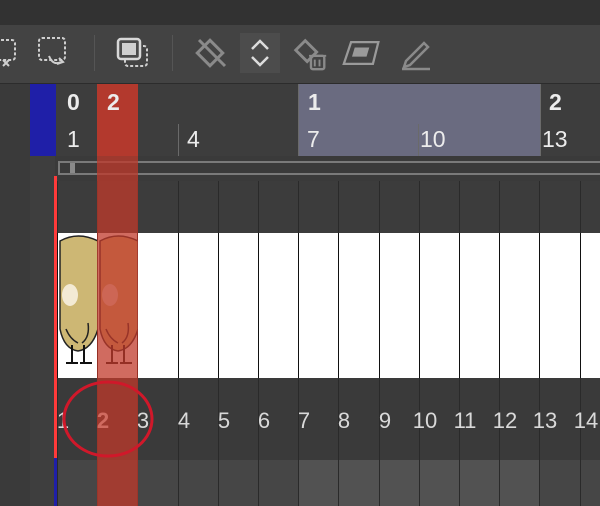 Image resolution: width=600 pixels, height=506 pixels. Describe the element at coordinates (73, 102) in the screenshot. I see `second-label: 0` at that location.